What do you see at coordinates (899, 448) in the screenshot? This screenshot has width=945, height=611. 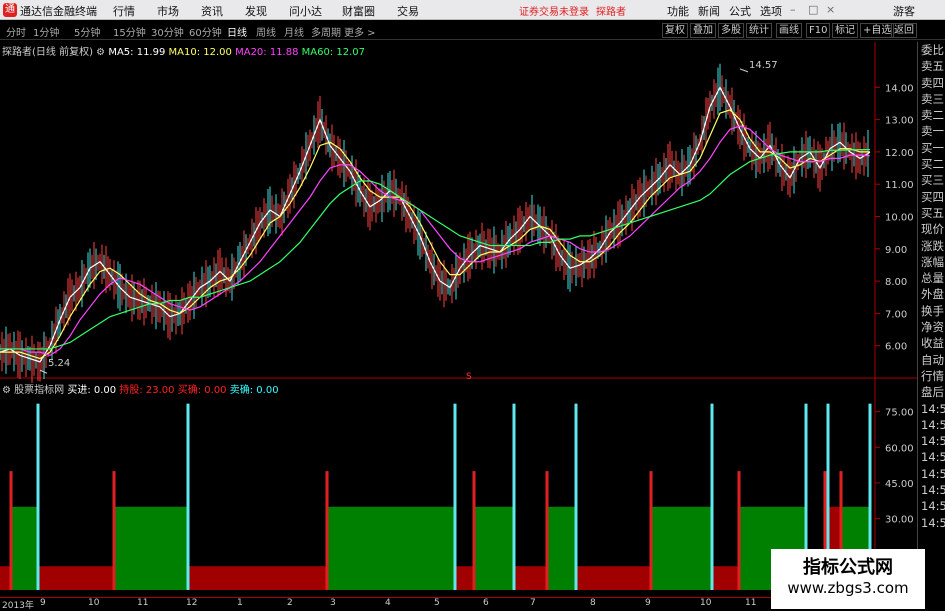 I see `ind-y-tick-label: 60.00` at bounding box center [899, 448].